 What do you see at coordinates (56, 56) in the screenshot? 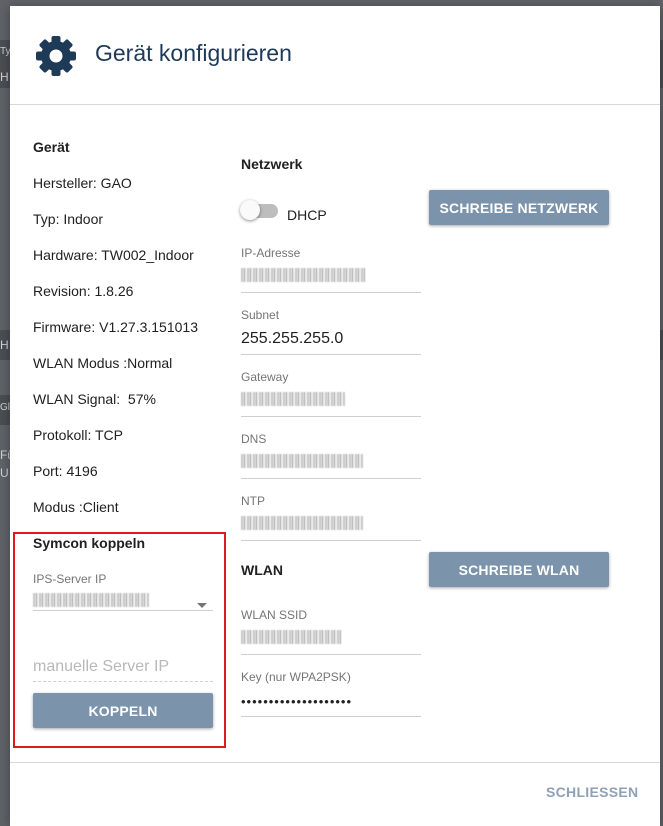
I see `gear-icon` at bounding box center [56, 56].